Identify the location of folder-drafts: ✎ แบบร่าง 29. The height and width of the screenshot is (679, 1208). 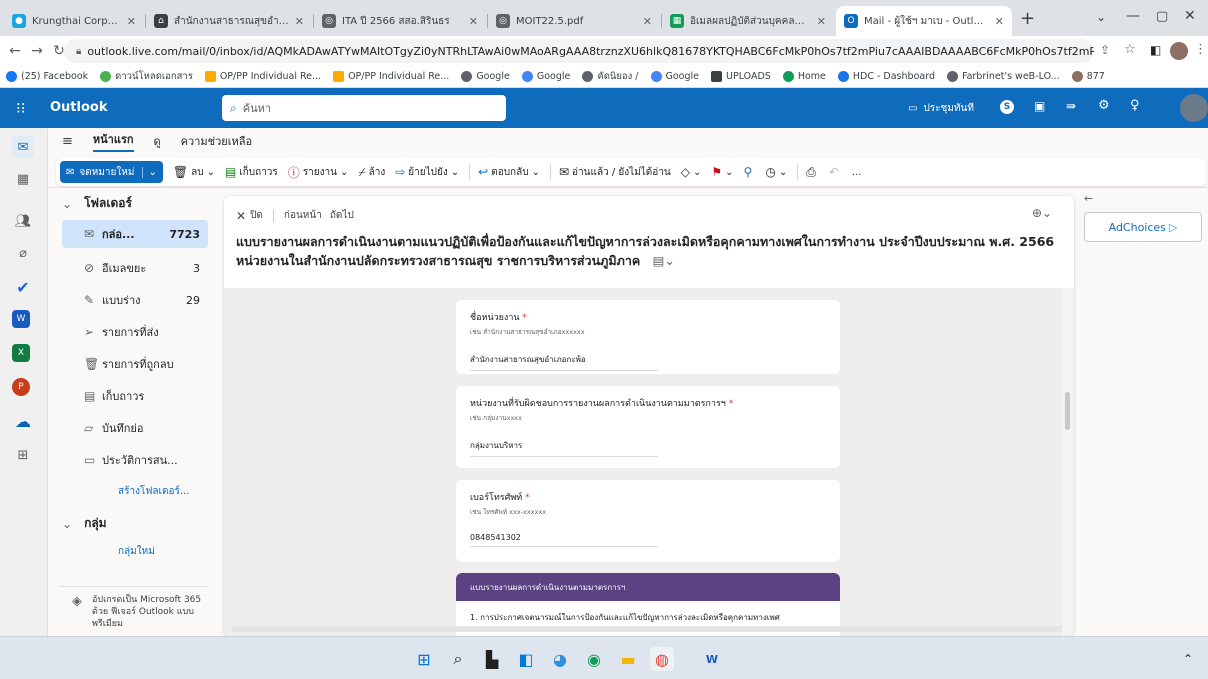
(135, 300).